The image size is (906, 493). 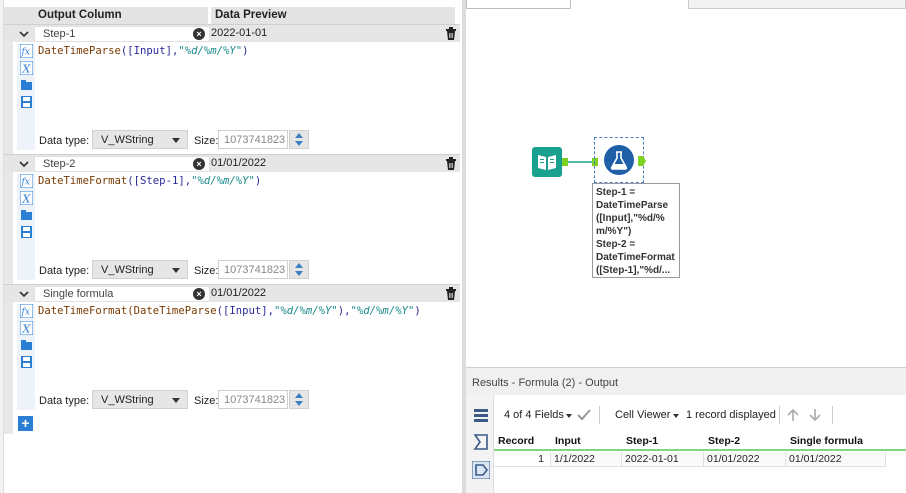 I want to click on table-cell: 2022-01-01, so click(x=663, y=459).